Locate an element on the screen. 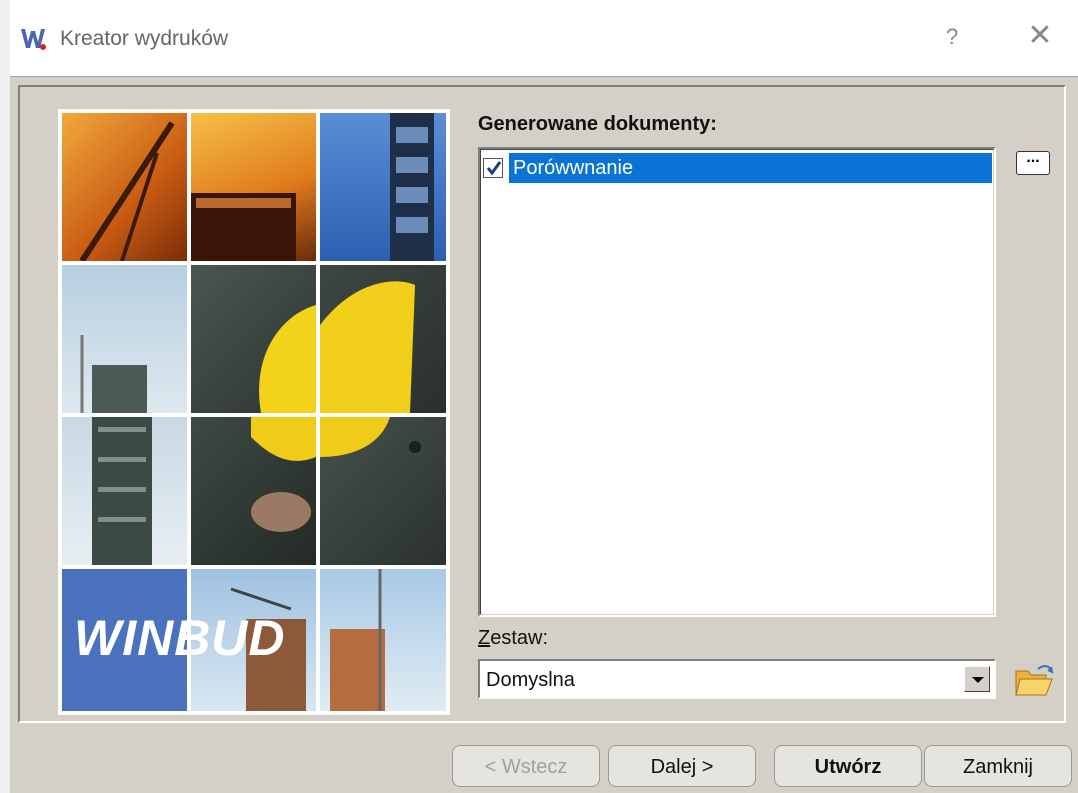 This screenshot has width=1078, height=793. document-checkbox is located at coordinates (493, 168).